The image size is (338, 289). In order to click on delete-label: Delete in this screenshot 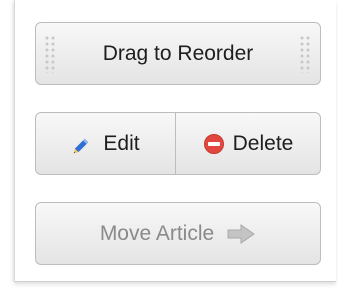, I will do `click(263, 143)`.